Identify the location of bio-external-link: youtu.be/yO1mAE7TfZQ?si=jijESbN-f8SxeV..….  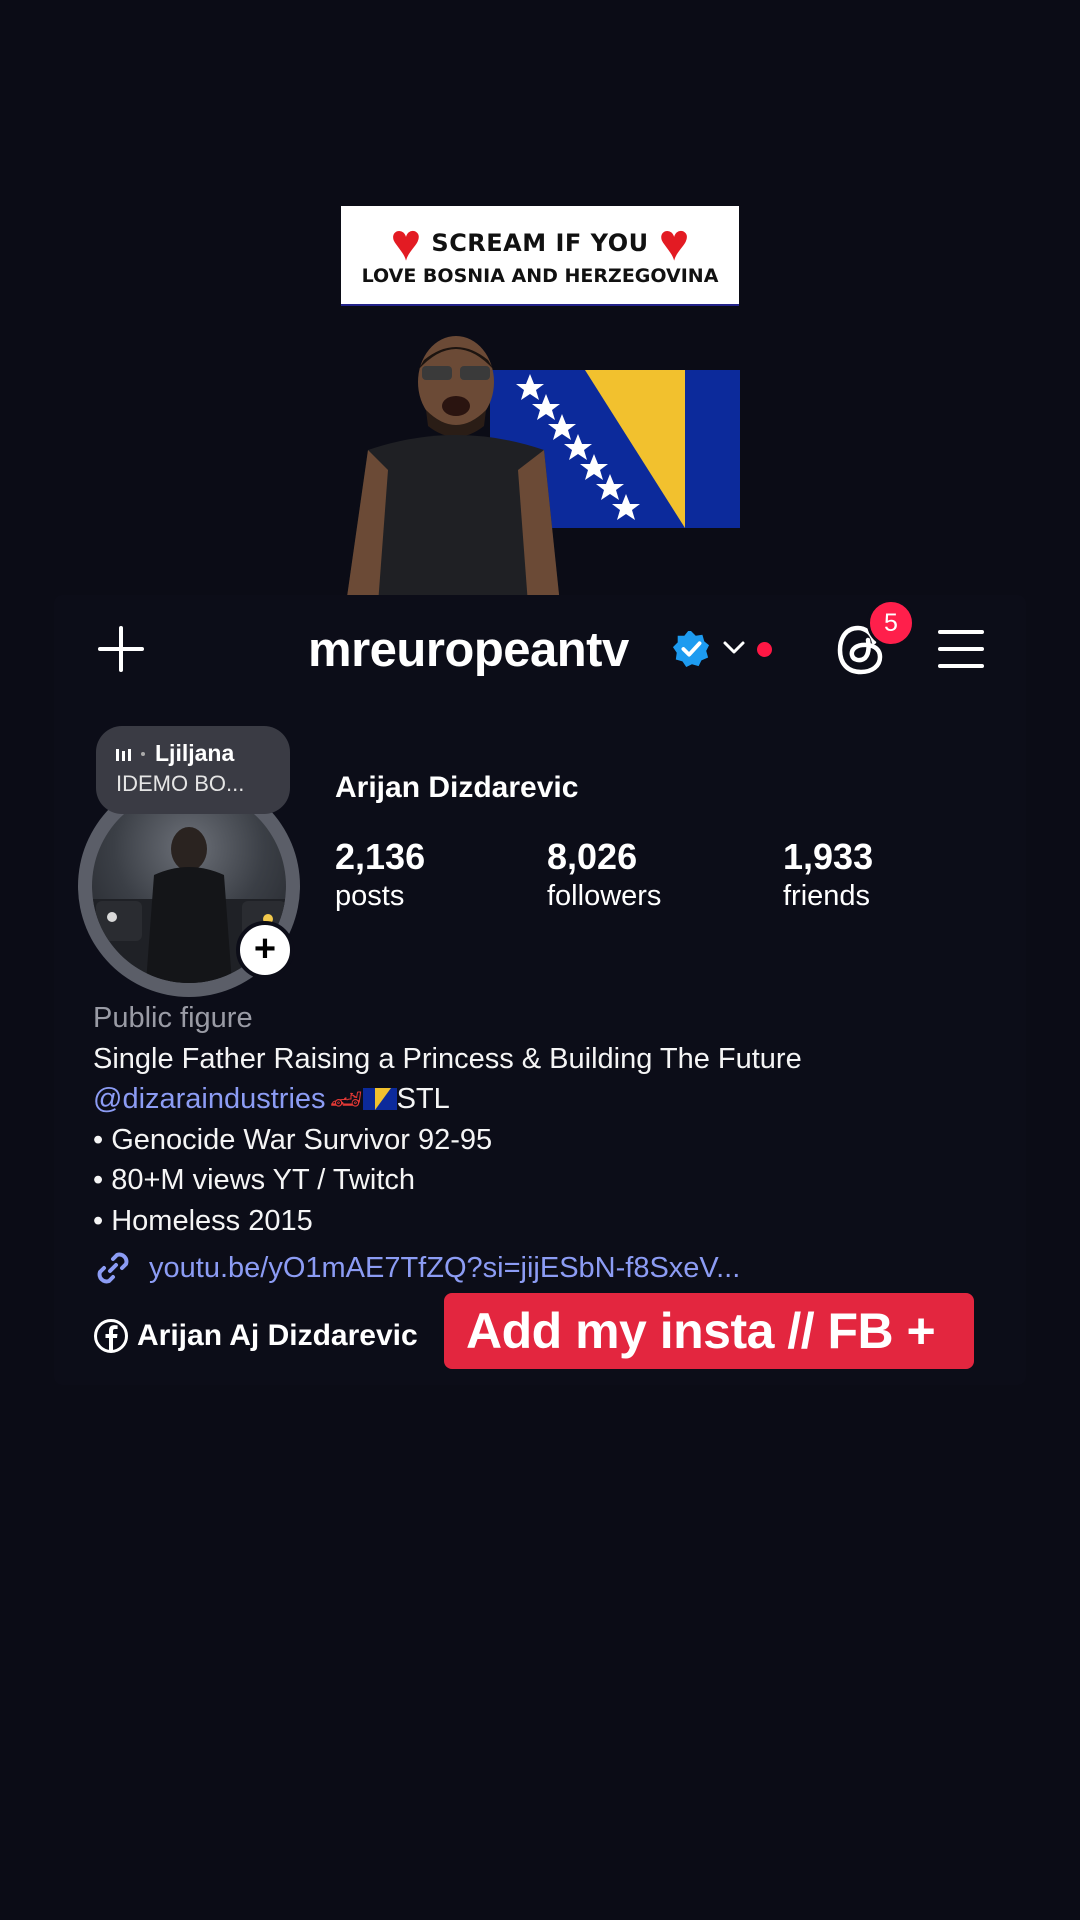
(416, 1268).